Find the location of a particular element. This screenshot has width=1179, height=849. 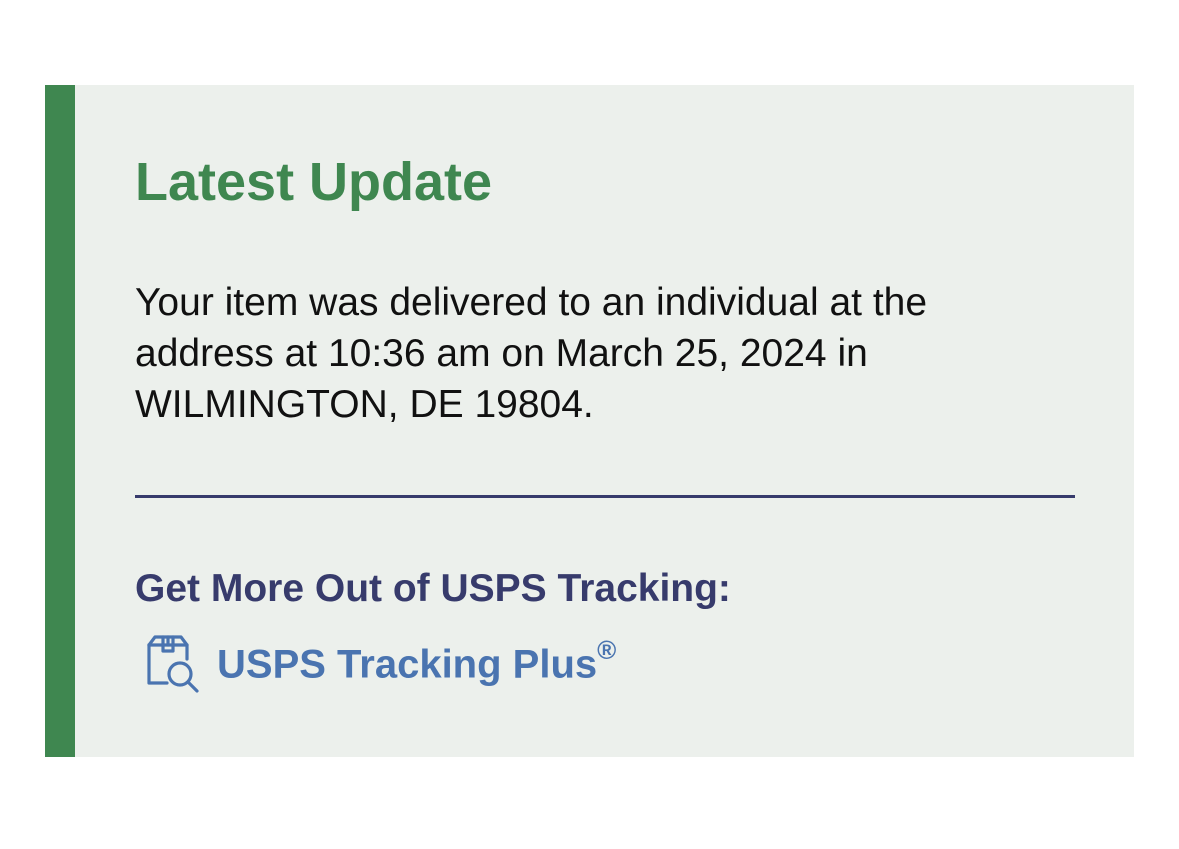

usps-tracking-plus-link: USPS Tracking Plus® is located at coordinates (379, 663).